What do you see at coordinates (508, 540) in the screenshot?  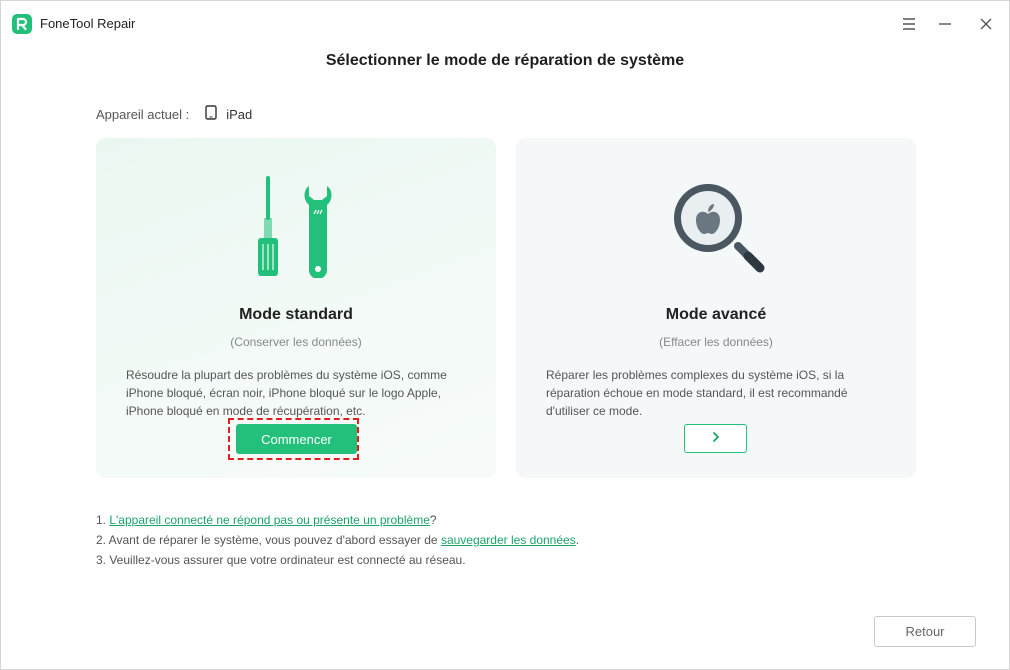 I see `backup-data-link: sauvegarder les données` at bounding box center [508, 540].